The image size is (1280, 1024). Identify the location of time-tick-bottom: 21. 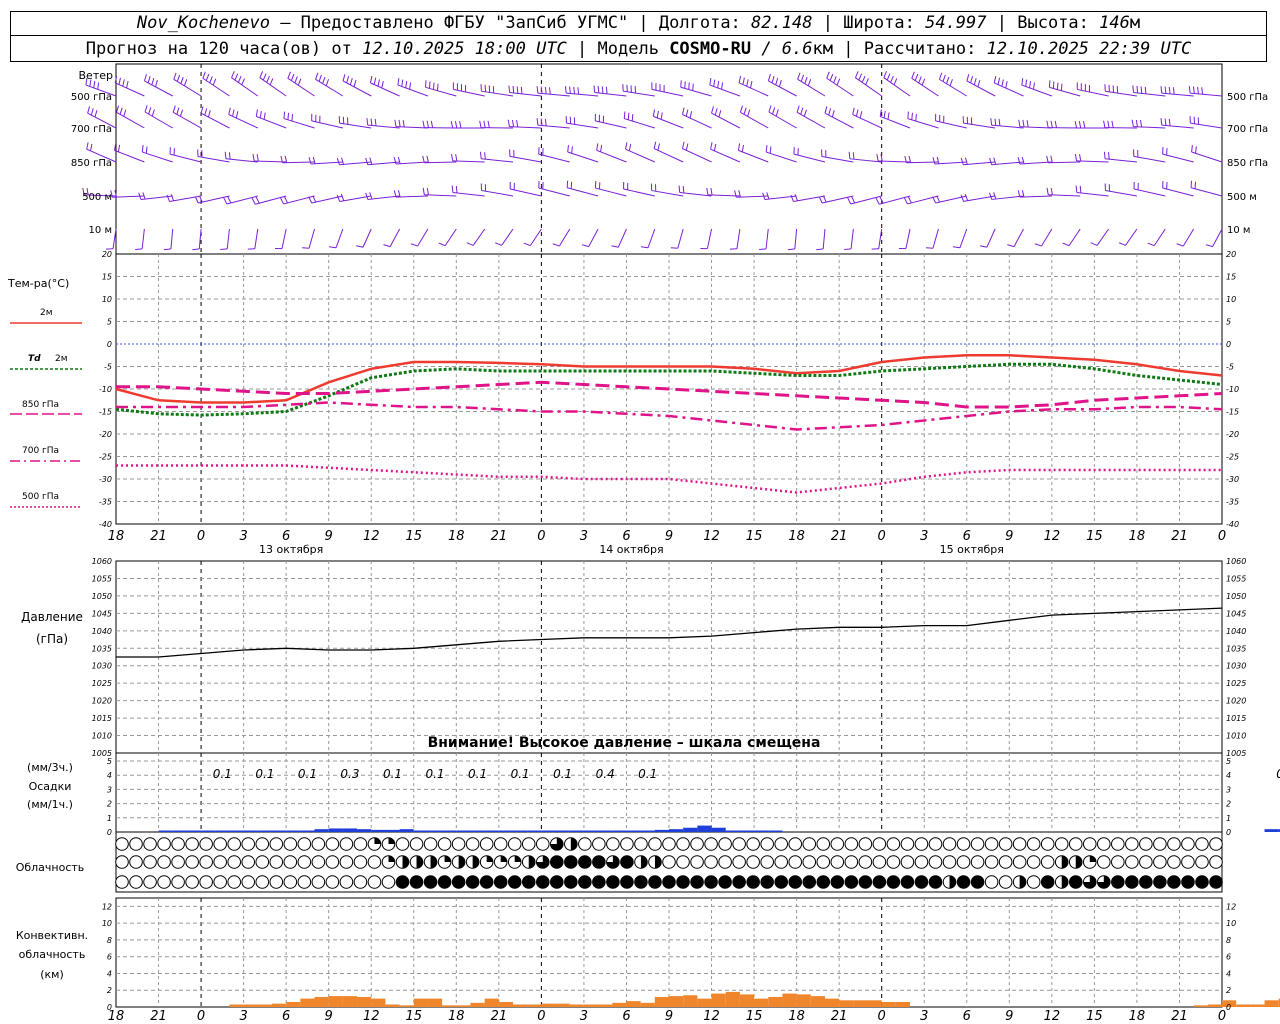
(839, 1016).